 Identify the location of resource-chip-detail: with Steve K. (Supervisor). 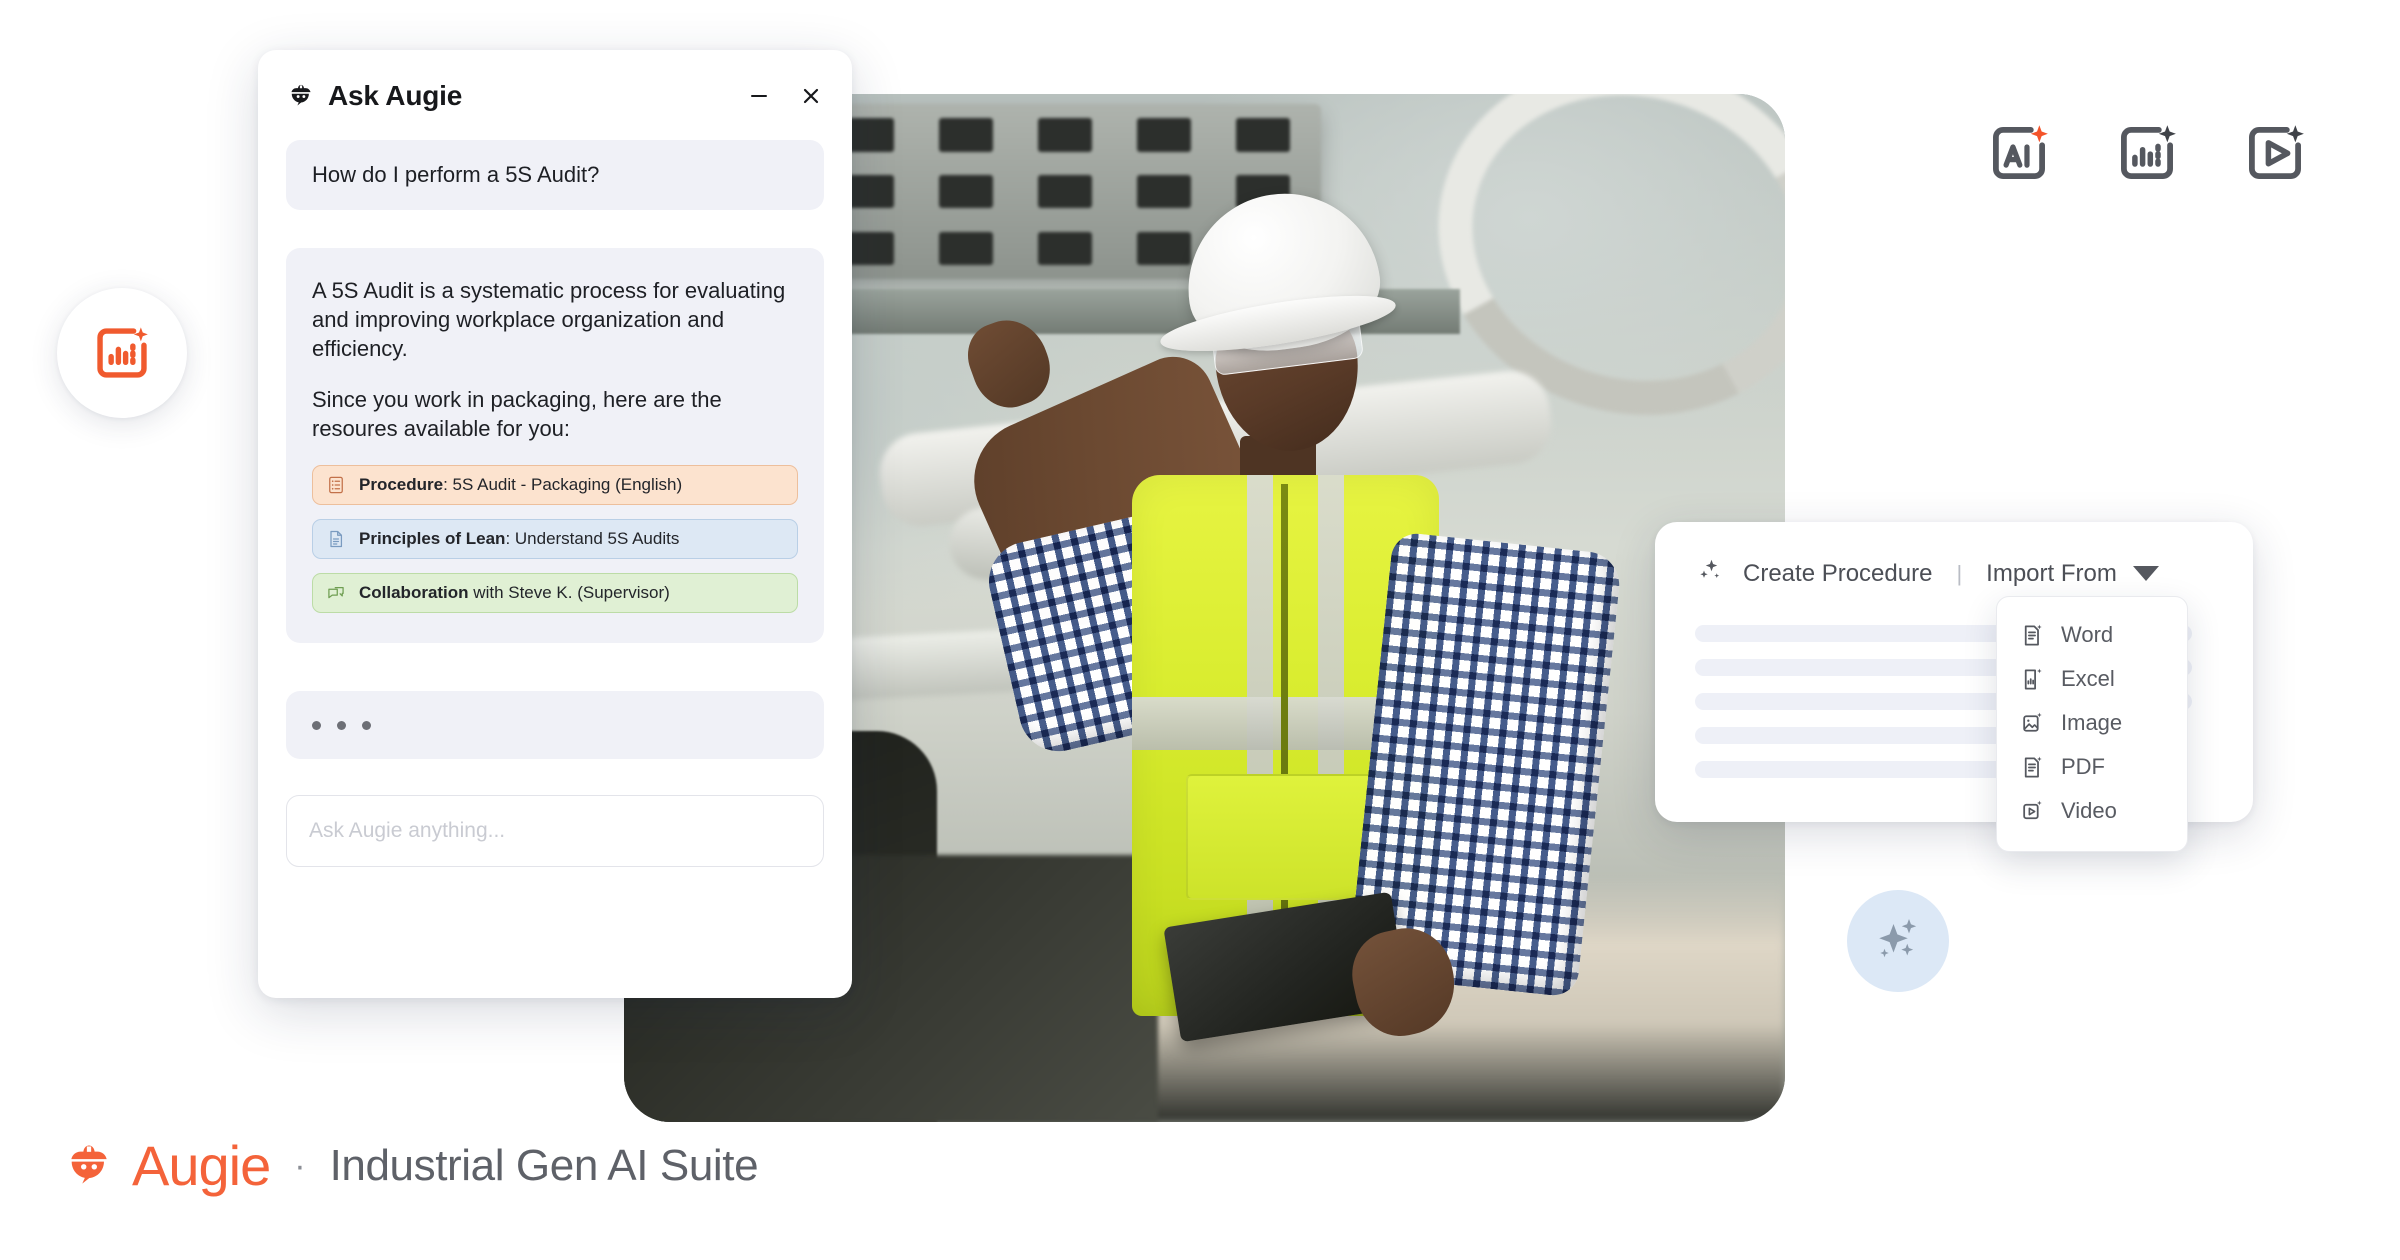
(569, 593).